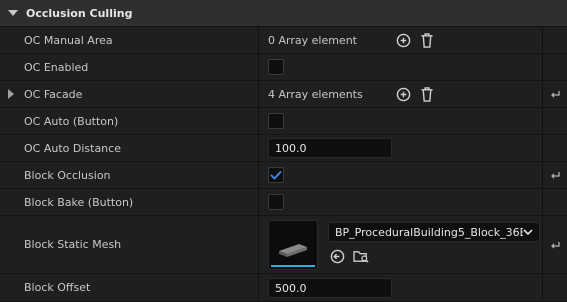 Image resolution: width=567 pixels, height=302 pixels. What do you see at coordinates (57, 287) in the screenshot?
I see `property-label: Block Offset` at bounding box center [57, 287].